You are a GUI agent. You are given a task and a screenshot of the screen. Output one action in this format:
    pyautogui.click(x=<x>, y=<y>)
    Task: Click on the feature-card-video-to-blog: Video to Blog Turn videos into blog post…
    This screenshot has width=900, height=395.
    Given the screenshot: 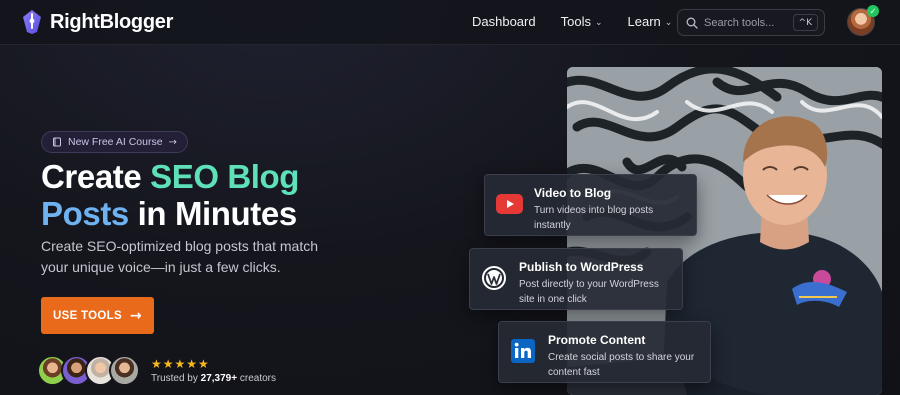 What is the action you would take?
    pyautogui.click(x=590, y=205)
    